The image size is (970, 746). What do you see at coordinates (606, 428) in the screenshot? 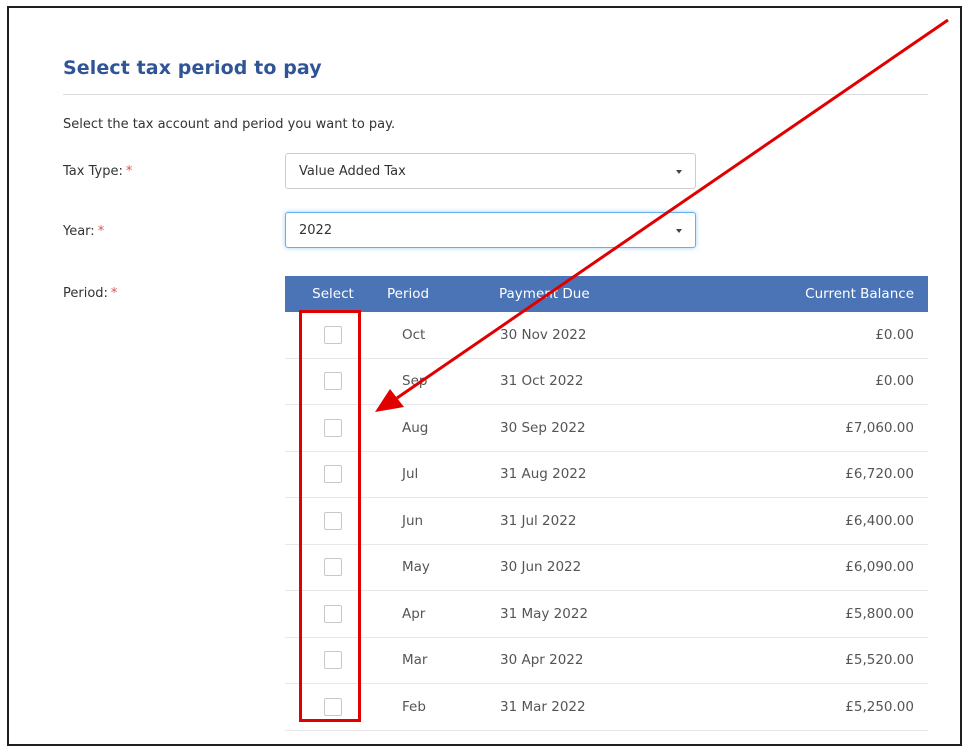
I see `table-row: Aug 30 Sep 2022 £7,060.00` at bounding box center [606, 428].